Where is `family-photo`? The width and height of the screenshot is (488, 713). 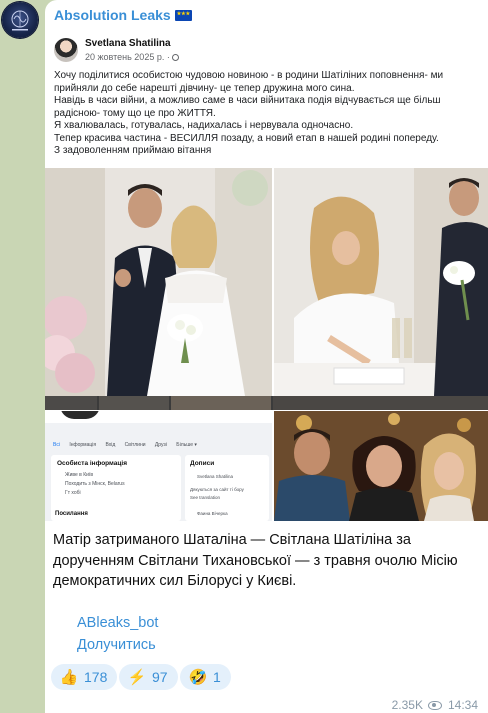 family-photo is located at coordinates (381, 466).